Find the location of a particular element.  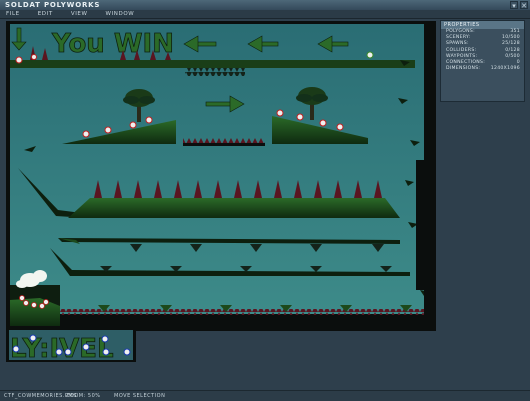

prop-label: Dimensions: is located at coordinates (463, 69).